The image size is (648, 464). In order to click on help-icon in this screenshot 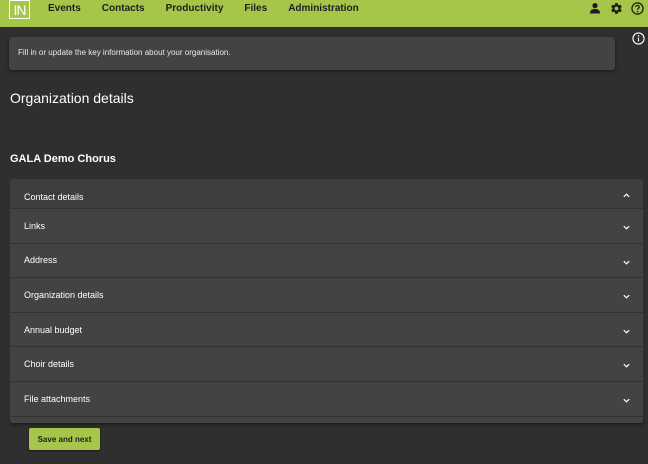, I will do `click(637, 8)`.